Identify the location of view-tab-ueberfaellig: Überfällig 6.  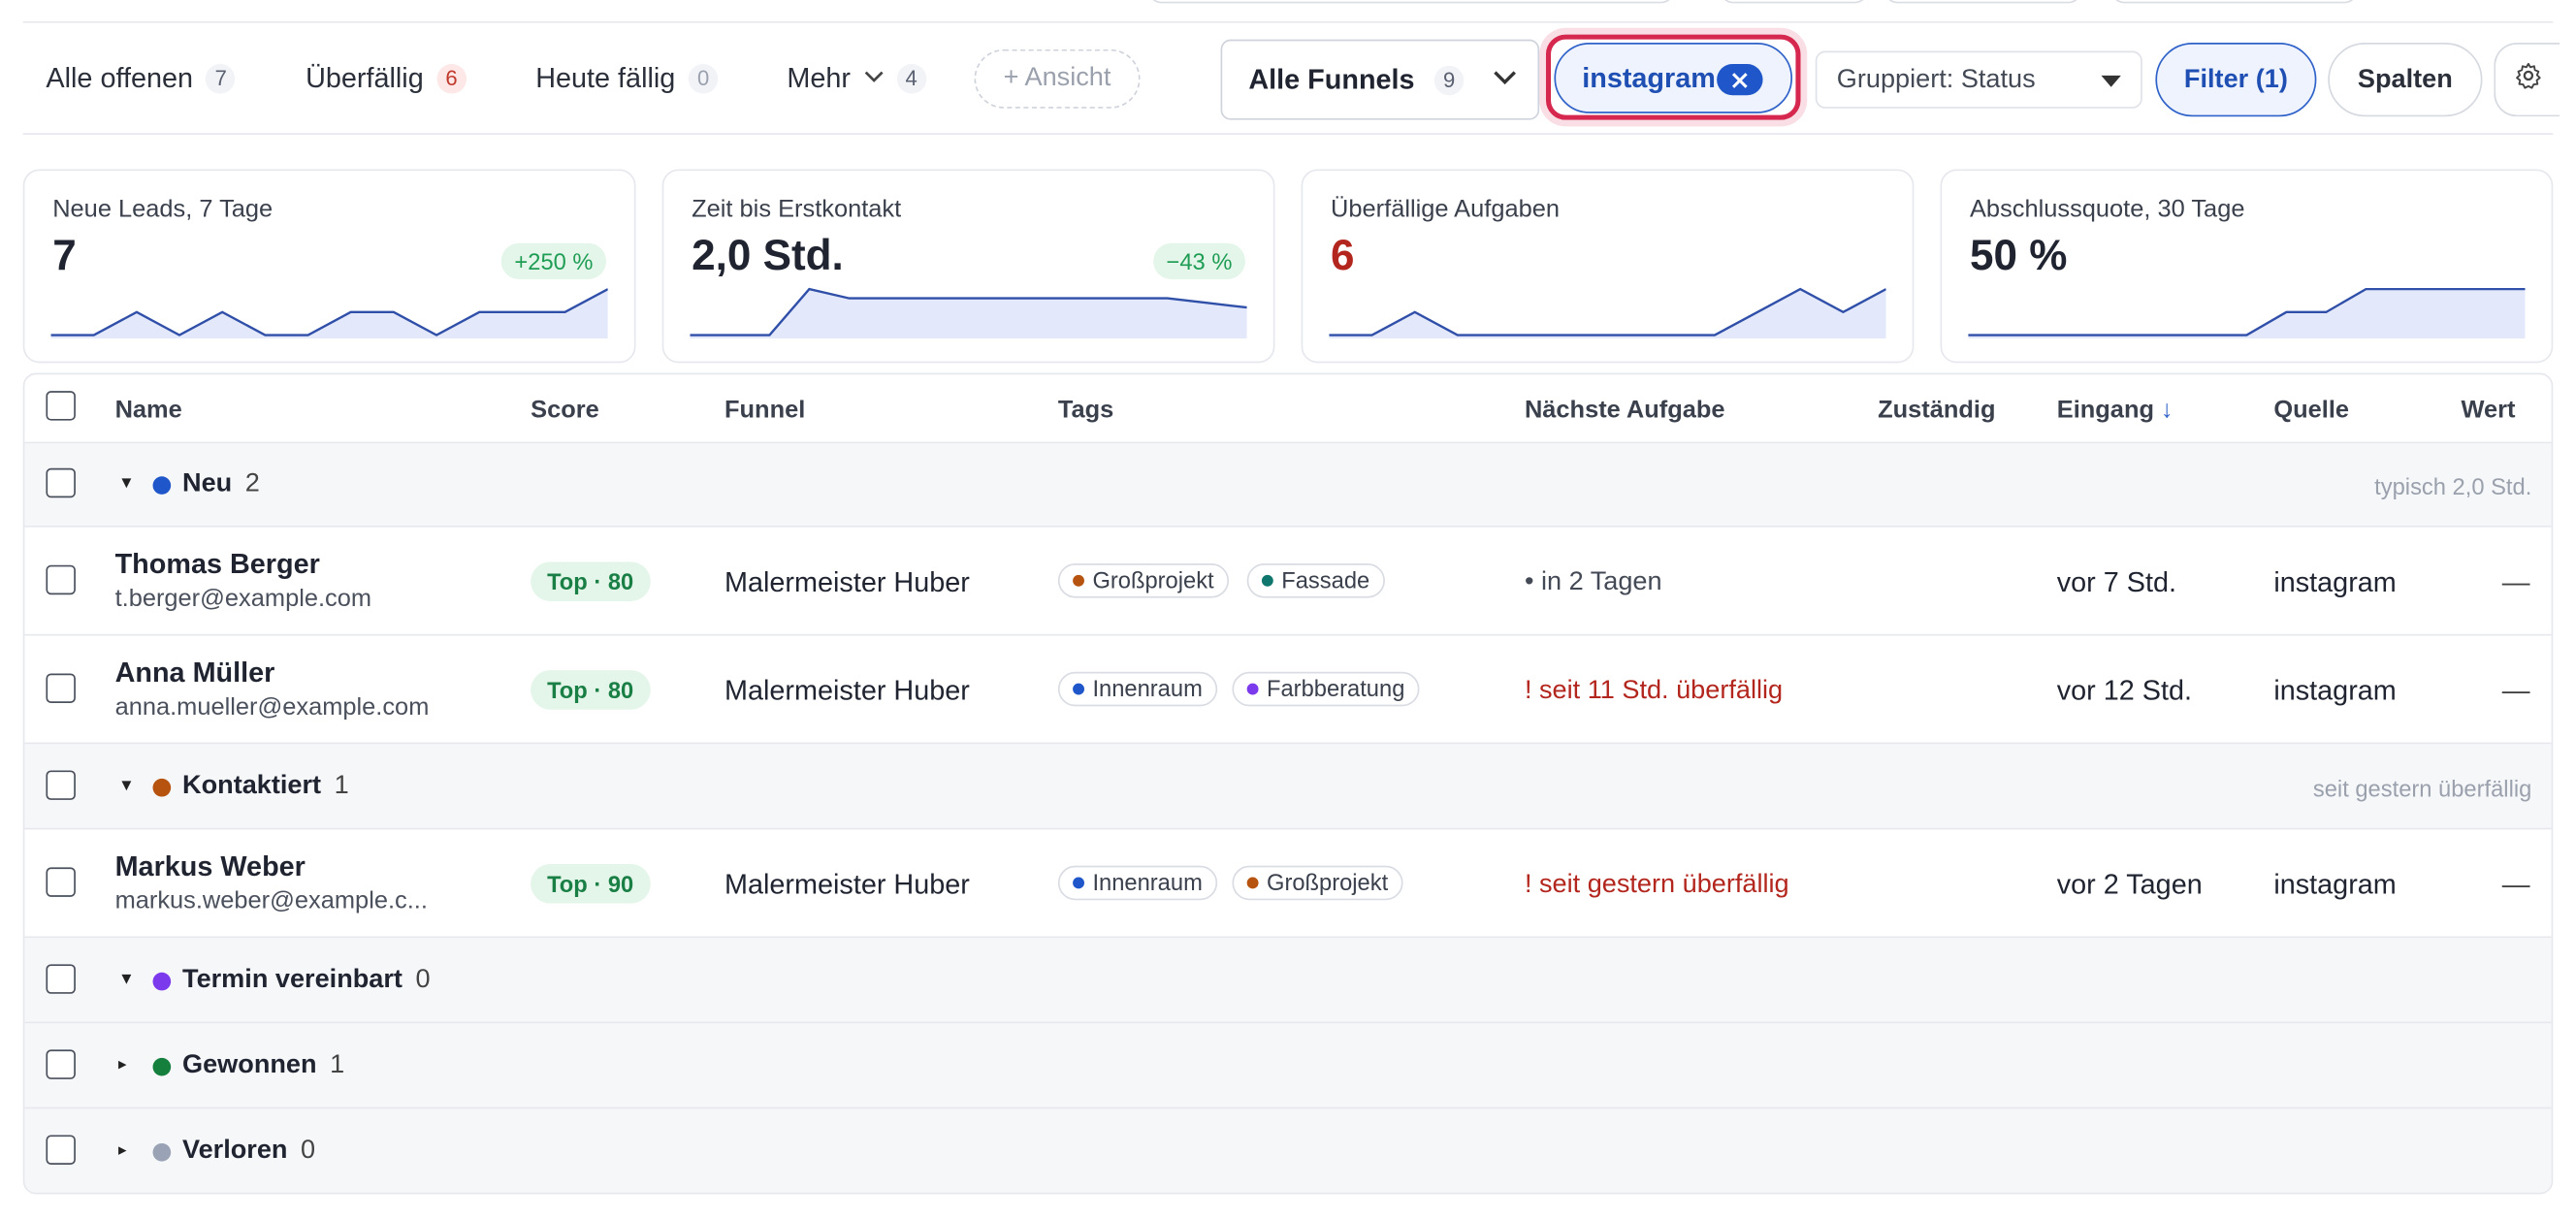
(386, 79).